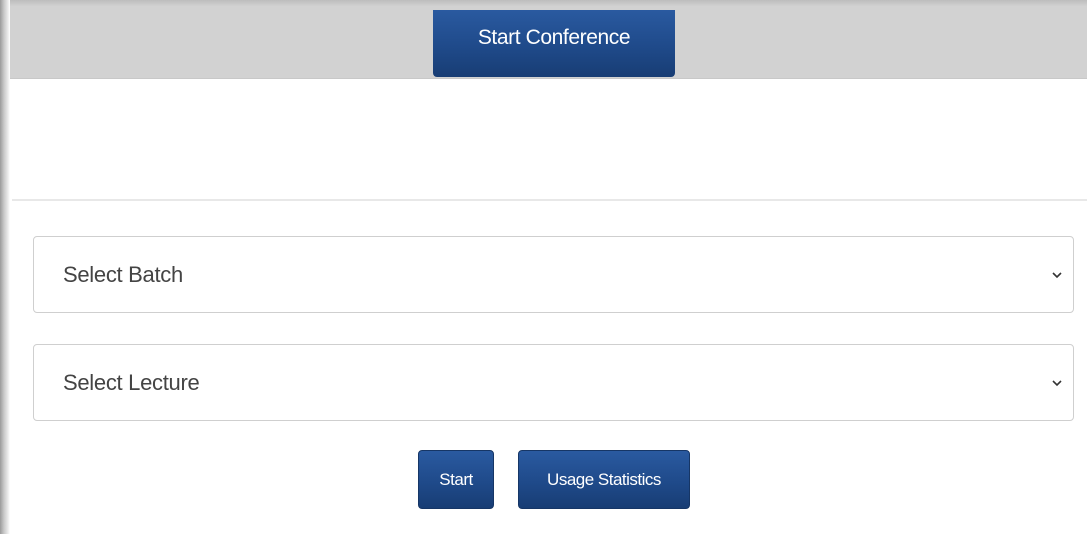  What do you see at coordinates (604, 479) in the screenshot?
I see `usage-statistics-button: Usage Statistics` at bounding box center [604, 479].